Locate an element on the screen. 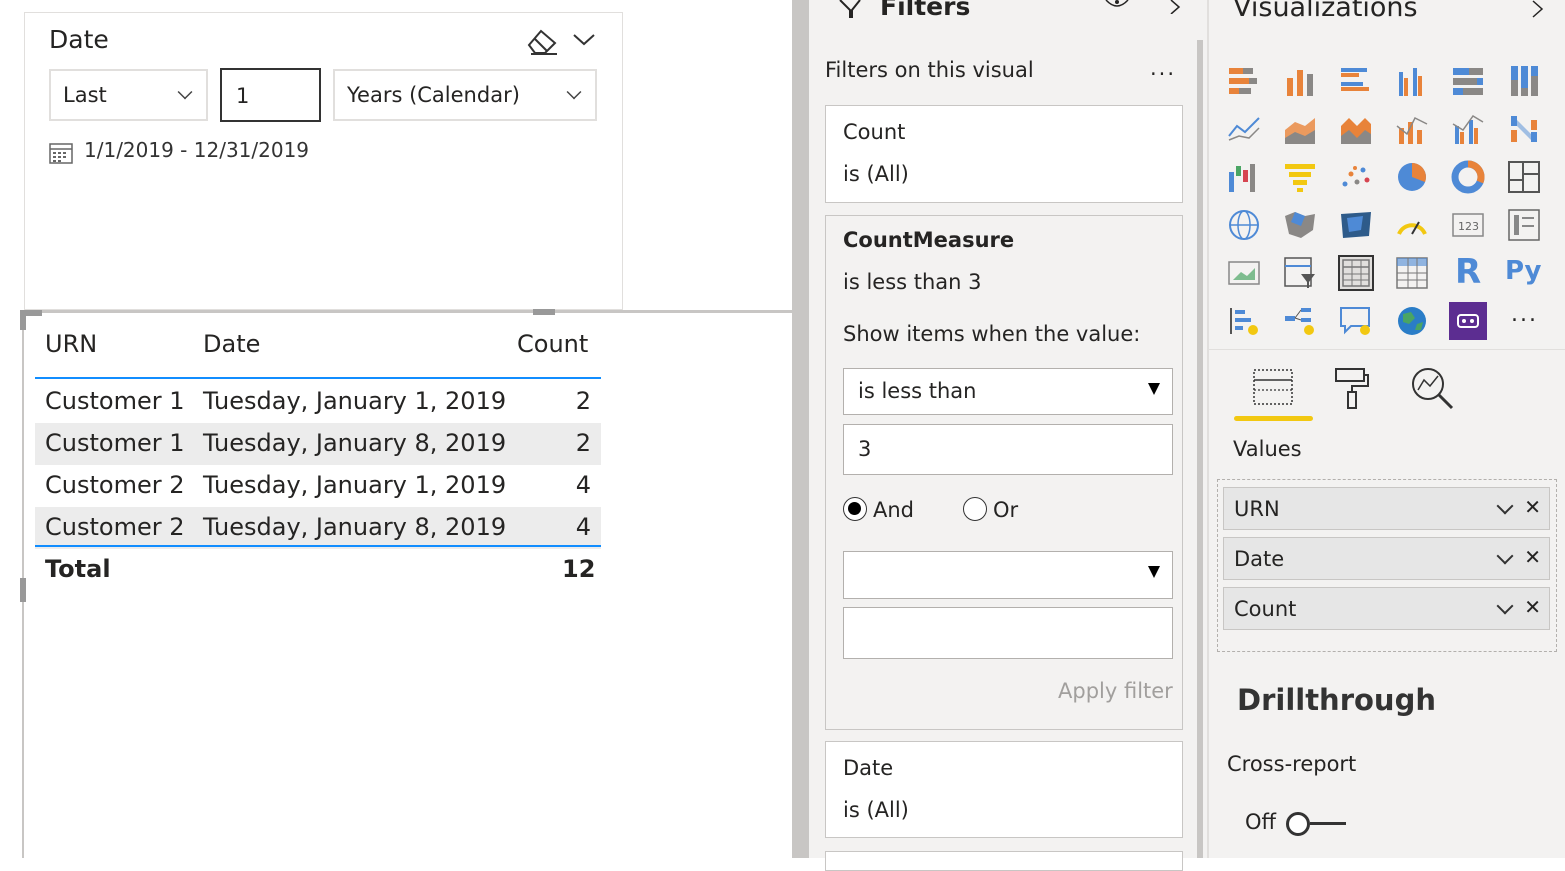 This screenshot has width=1565, height=871. condition-dropdown: is less than is located at coordinates (1008, 391).